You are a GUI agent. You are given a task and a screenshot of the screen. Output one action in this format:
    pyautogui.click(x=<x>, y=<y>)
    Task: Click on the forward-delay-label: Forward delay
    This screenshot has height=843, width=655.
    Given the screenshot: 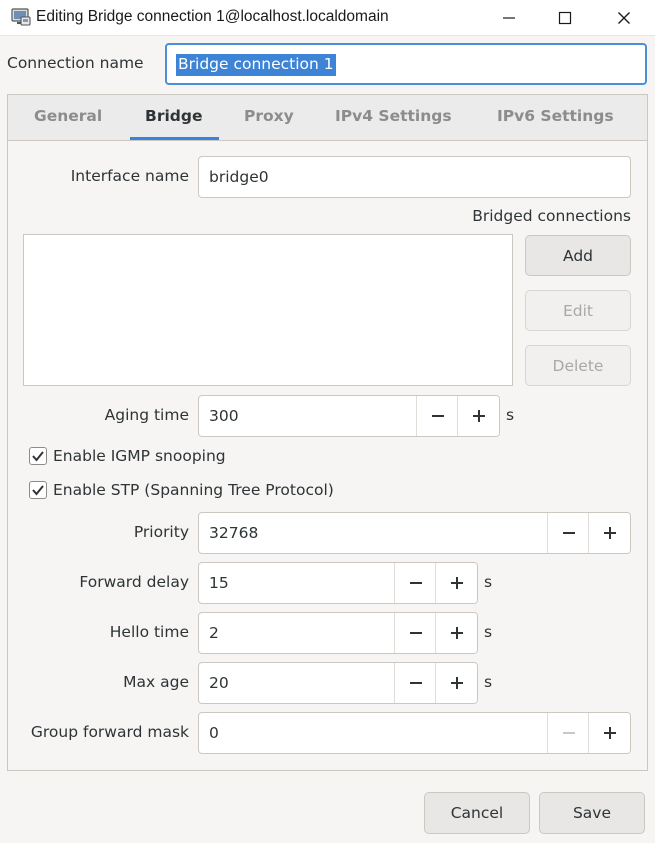 What is the action you would take?
    pyautogui.click(x=134, y=582)
    